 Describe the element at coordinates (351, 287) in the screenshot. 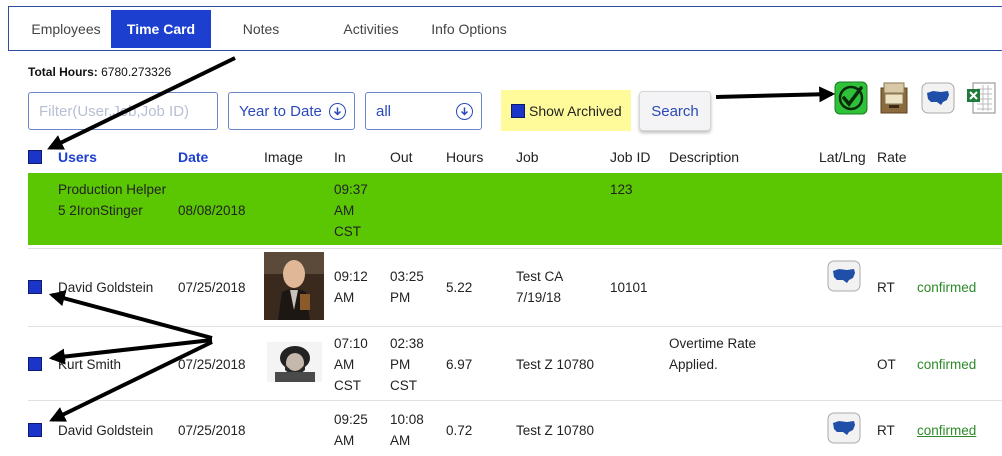

I see `row-1-in: 09:12 AM` at that location.